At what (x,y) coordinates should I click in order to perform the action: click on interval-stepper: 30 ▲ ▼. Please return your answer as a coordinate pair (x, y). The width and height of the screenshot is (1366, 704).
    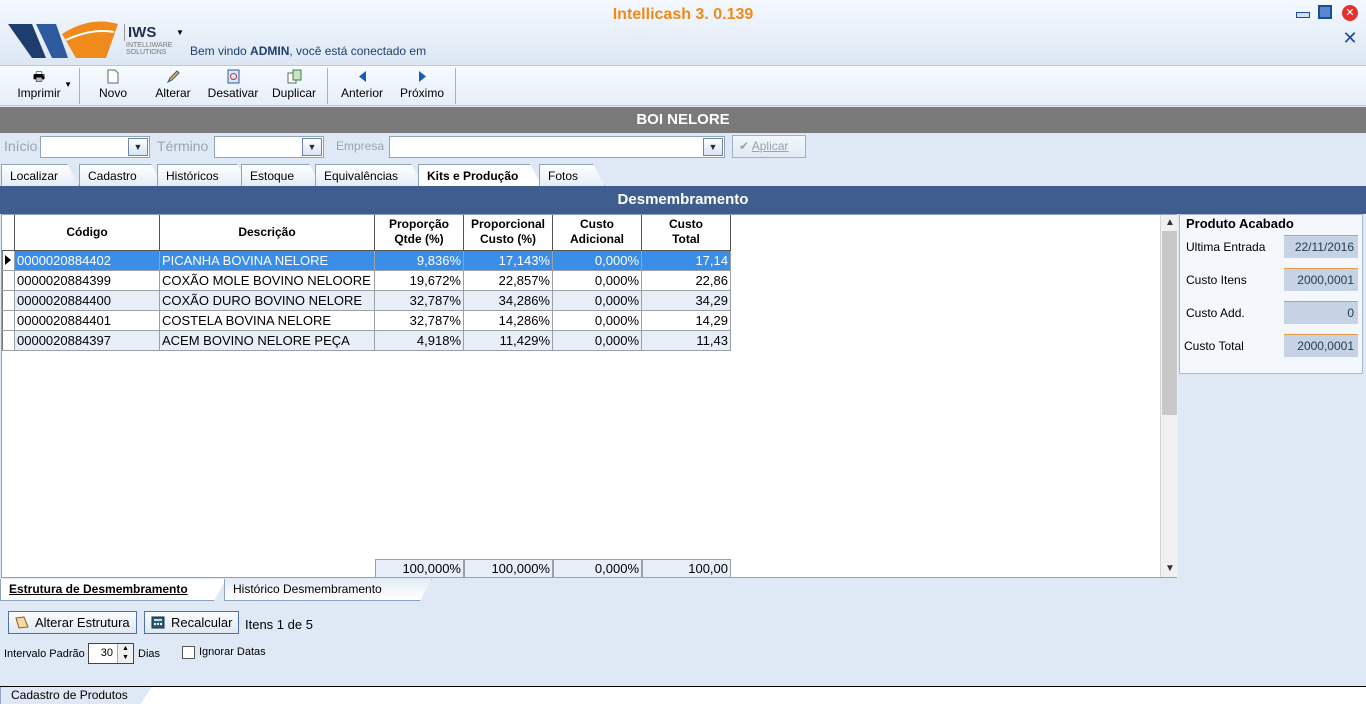
    Looking at the image, I should click on (111, 653).